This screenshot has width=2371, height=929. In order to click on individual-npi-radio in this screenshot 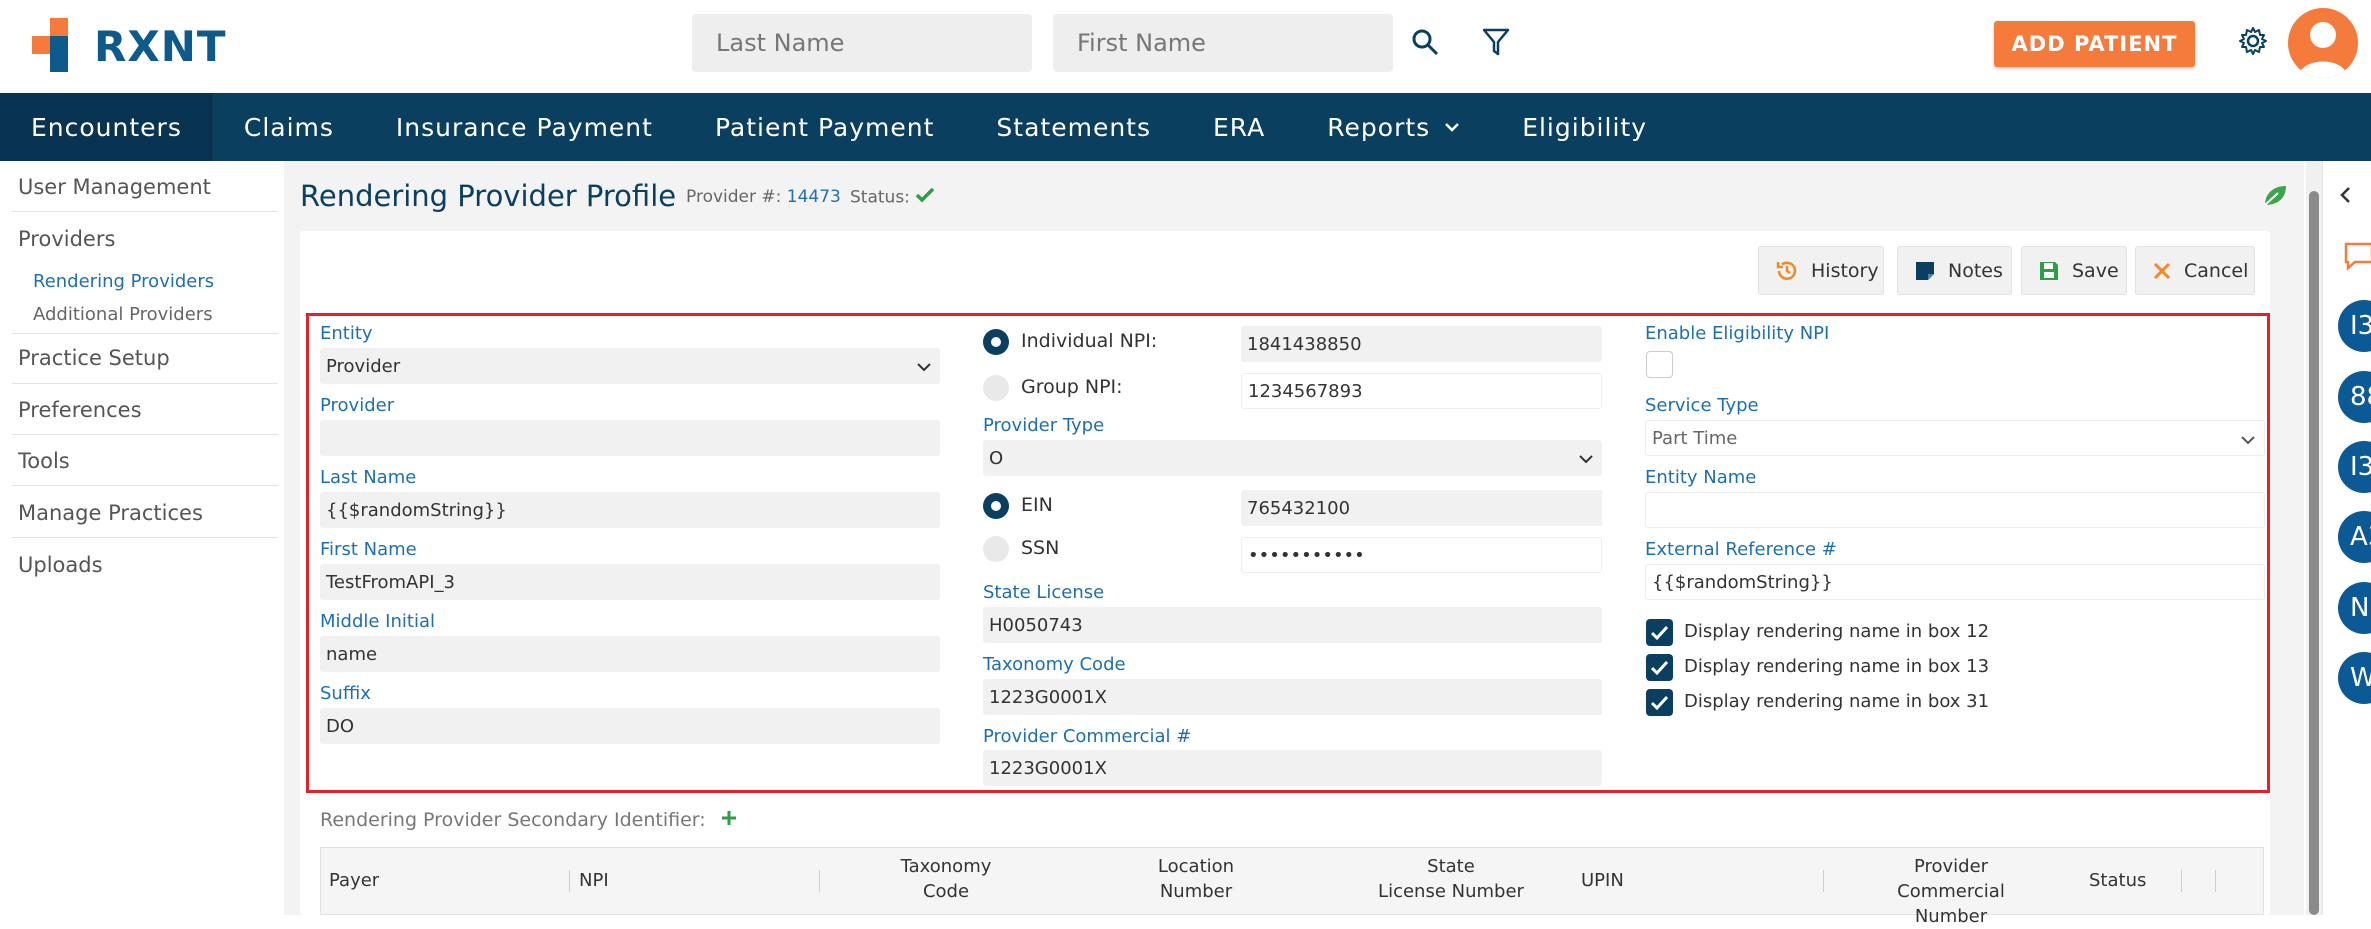, I will do `click(996, 342)`.